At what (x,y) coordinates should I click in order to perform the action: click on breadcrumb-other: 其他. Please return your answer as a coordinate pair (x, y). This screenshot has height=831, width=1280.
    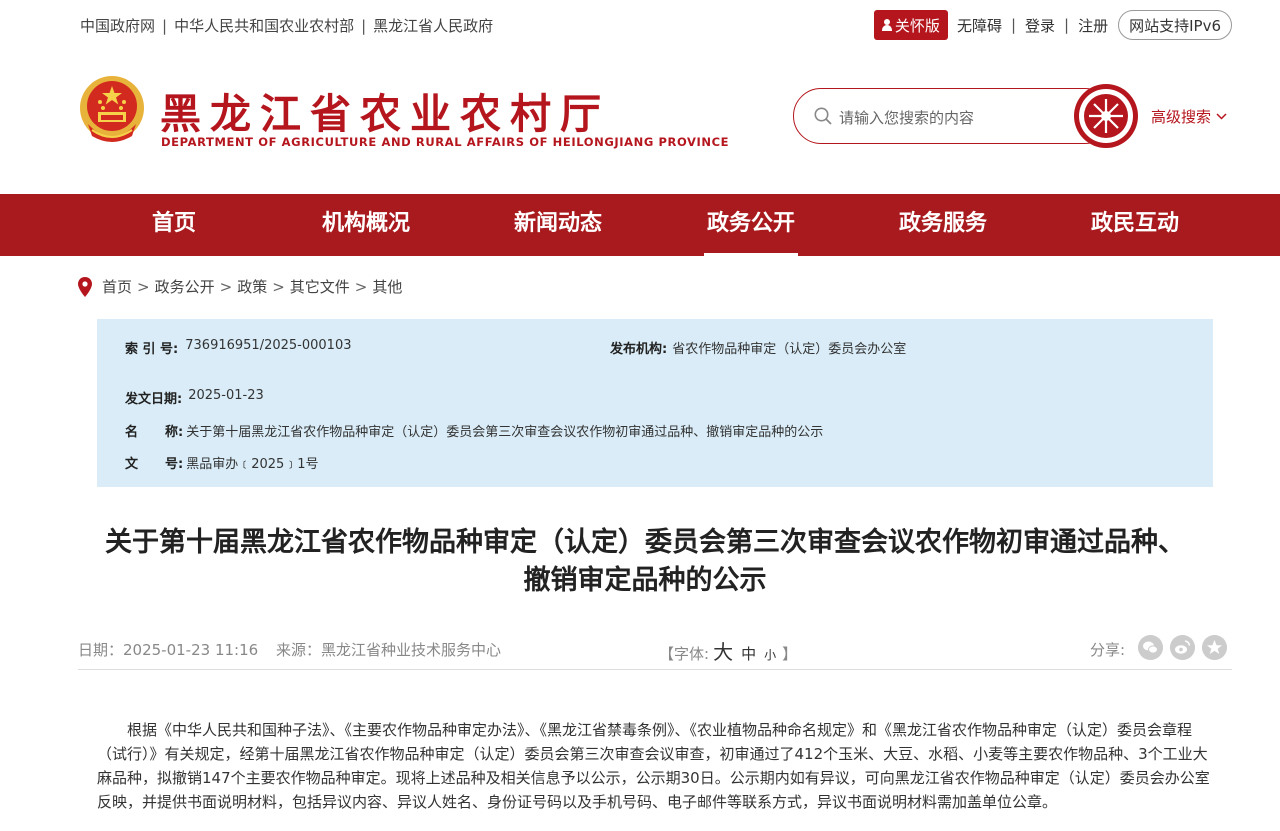
    Looking at the image, I should click on (387, 286).